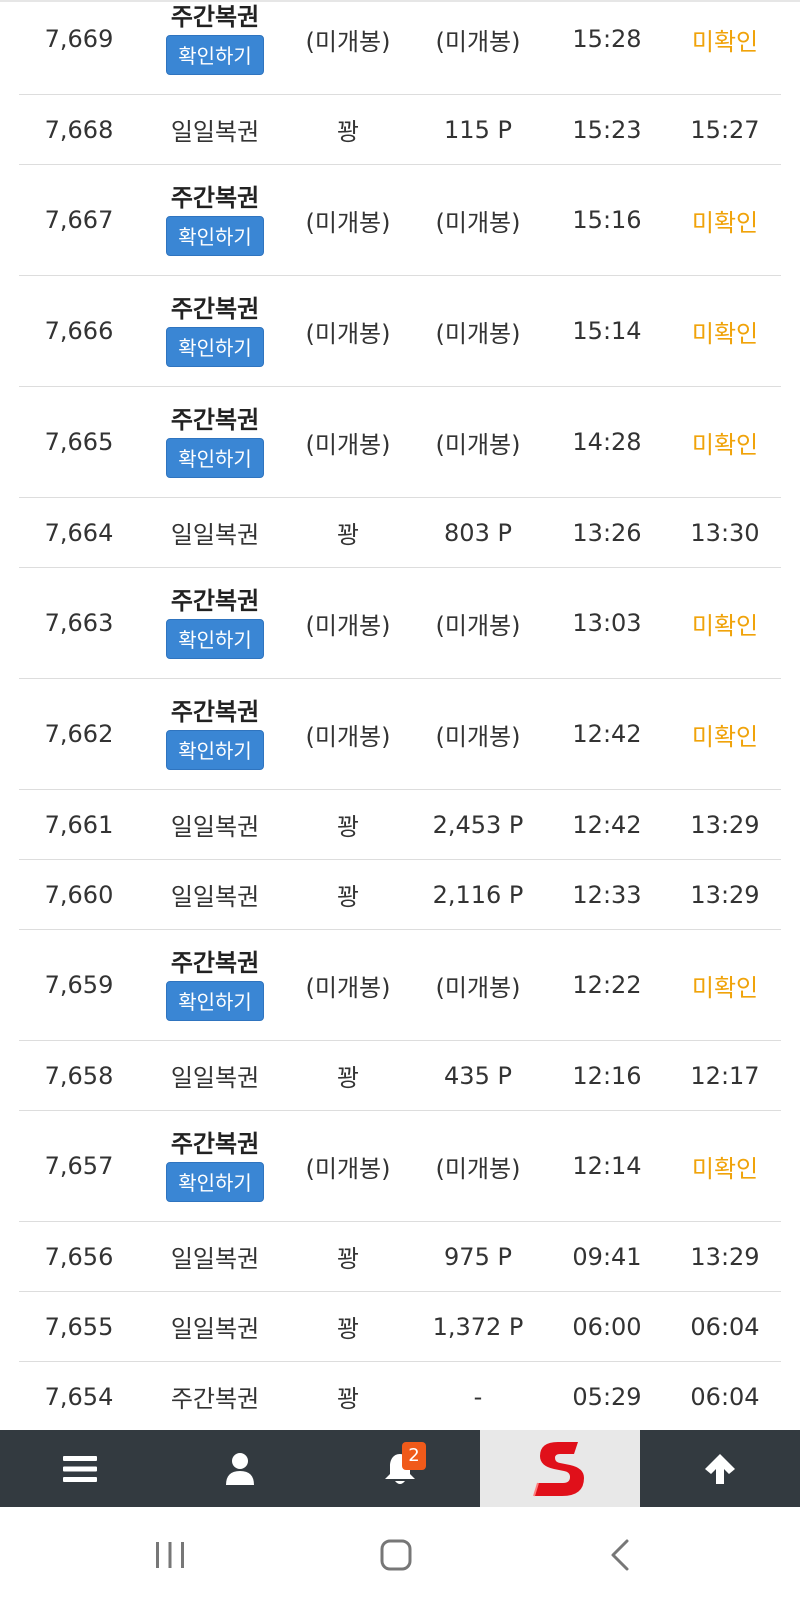 The image size is (800, 1602). What do you see at coordinates (400, 220) in the screenshot?
I see `table-row: 7,667 주간복권 확인하기 (미개봉) (미개봉) 15:16 미확인` at bounding box center [400, 220].